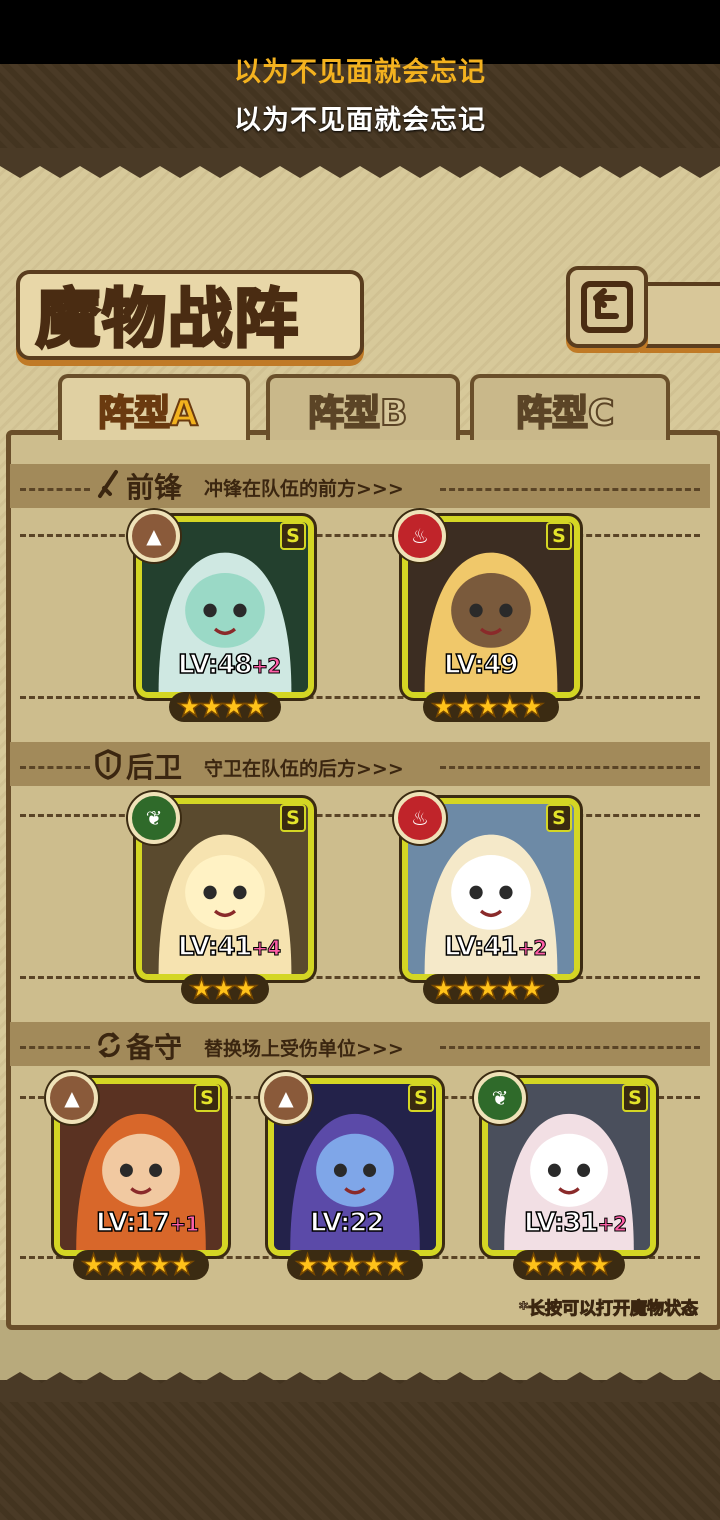  What do you see at coordinates (304, 769) in the screenshot?
I see `rear-subtitle: 守卫在队伍的后方>>>` at bounding box center [304, 769].